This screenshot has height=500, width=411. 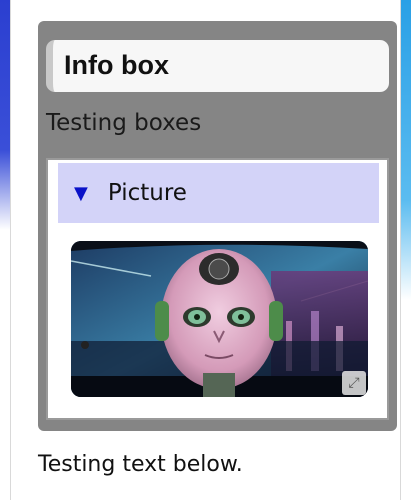 I want to click on page-accent-right, so click(x=406, y=250).